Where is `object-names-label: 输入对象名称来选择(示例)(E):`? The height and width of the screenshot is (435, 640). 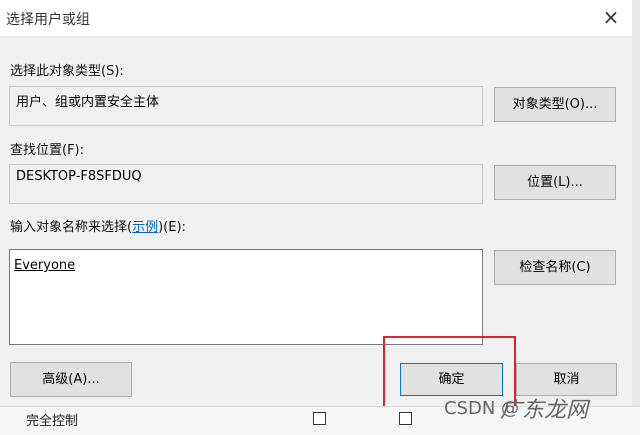 object-names-label: 输入对象名称来选择(示例)(E): is located at coordinates (98, 225).